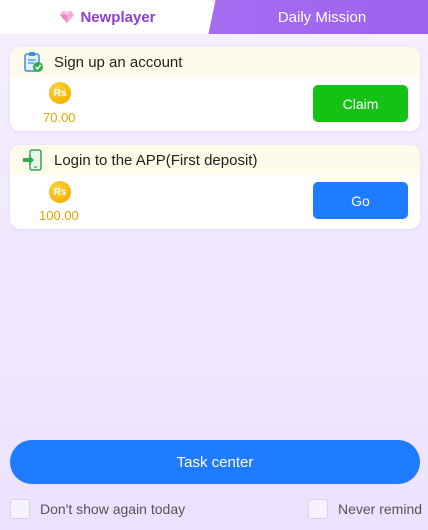 This screenshot has width=428, height=530. What do you see at coordinates (215, 202) in the screenshot?
I see `task-body: Rs 100.00 Go` at bounding box center [215, 202].